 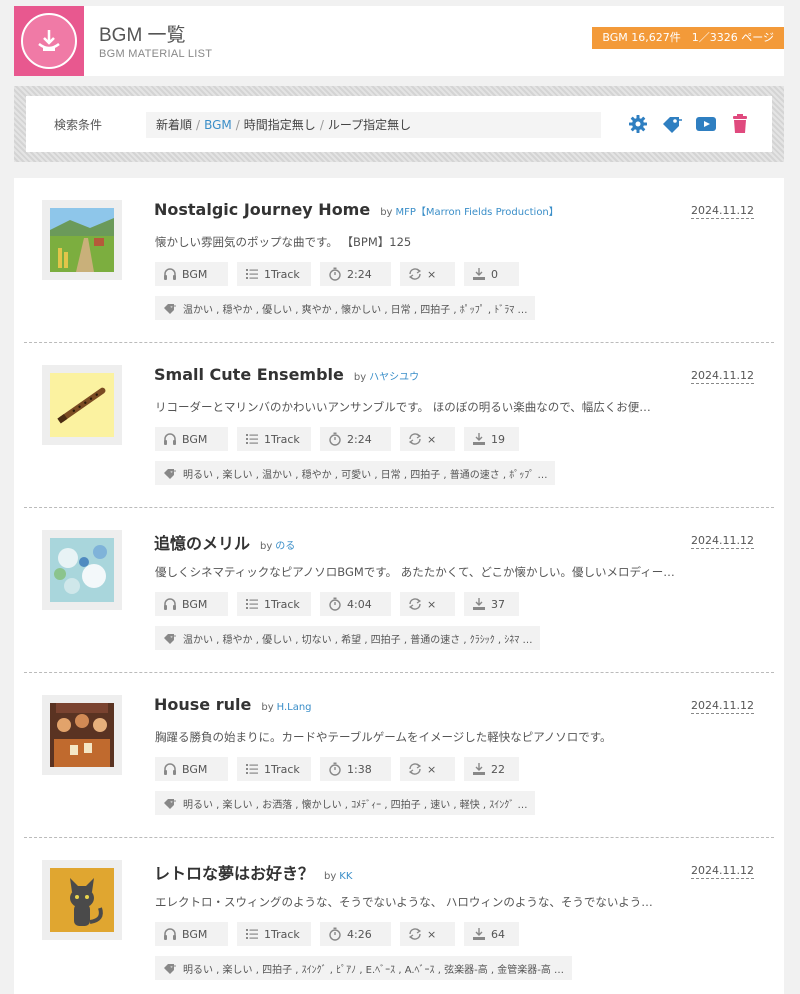 What do you see at coordinates (170, 274) in the screenshot?
I see `headphones-icon` at bounding box center [170, 274].